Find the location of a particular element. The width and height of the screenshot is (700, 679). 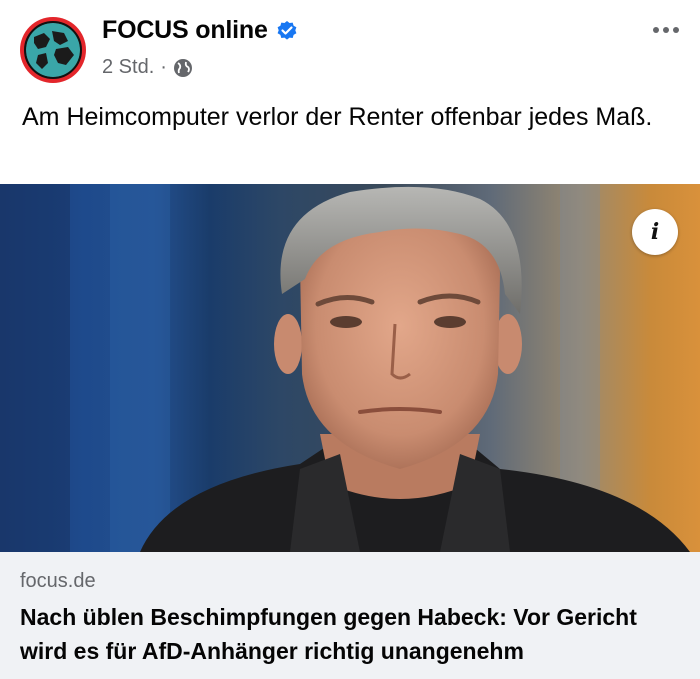

globe-icon is located at coordinates (183, 68).